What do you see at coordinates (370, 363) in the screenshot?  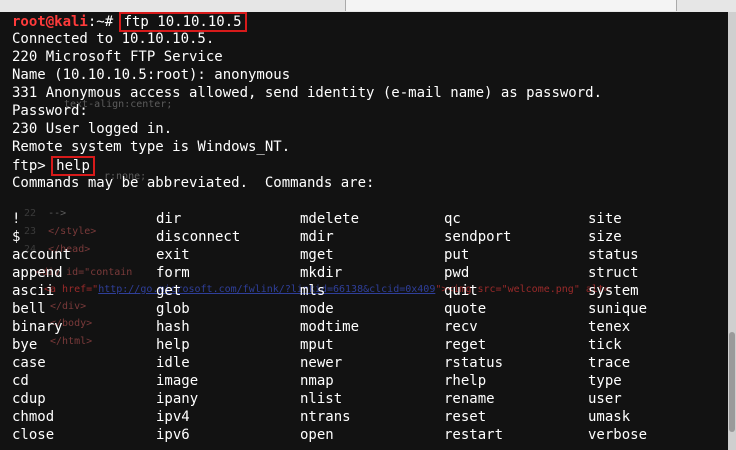 I see `command-row: case idle newer rstatus trace` at bounding box center [370, 363].